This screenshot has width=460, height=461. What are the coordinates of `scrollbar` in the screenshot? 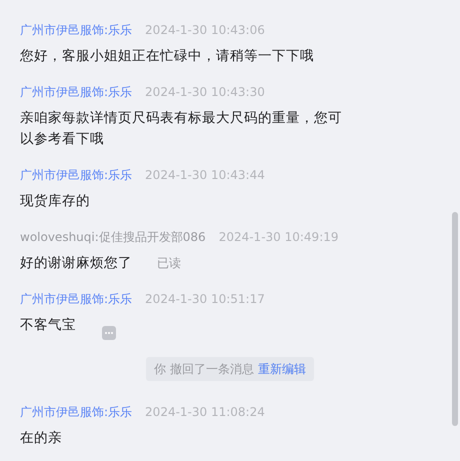 It's located at (455, 319).